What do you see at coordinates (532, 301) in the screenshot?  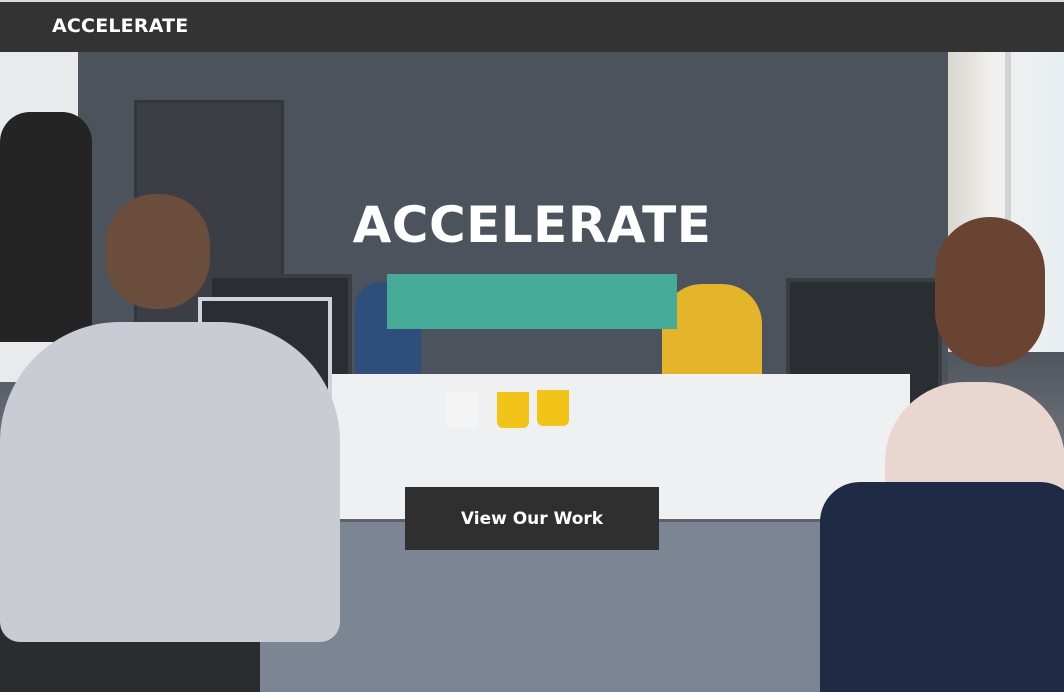 I see `accent-bar` at bounding box center [532, 301].